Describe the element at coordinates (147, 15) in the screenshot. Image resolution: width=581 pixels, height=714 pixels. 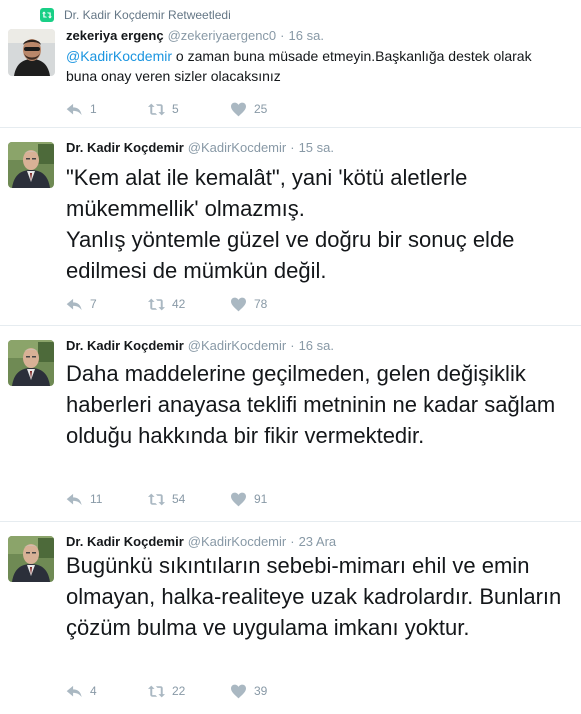
I see `retweet-context-label: Dr. Kadir Koçdemir Retweetledi` at that location.